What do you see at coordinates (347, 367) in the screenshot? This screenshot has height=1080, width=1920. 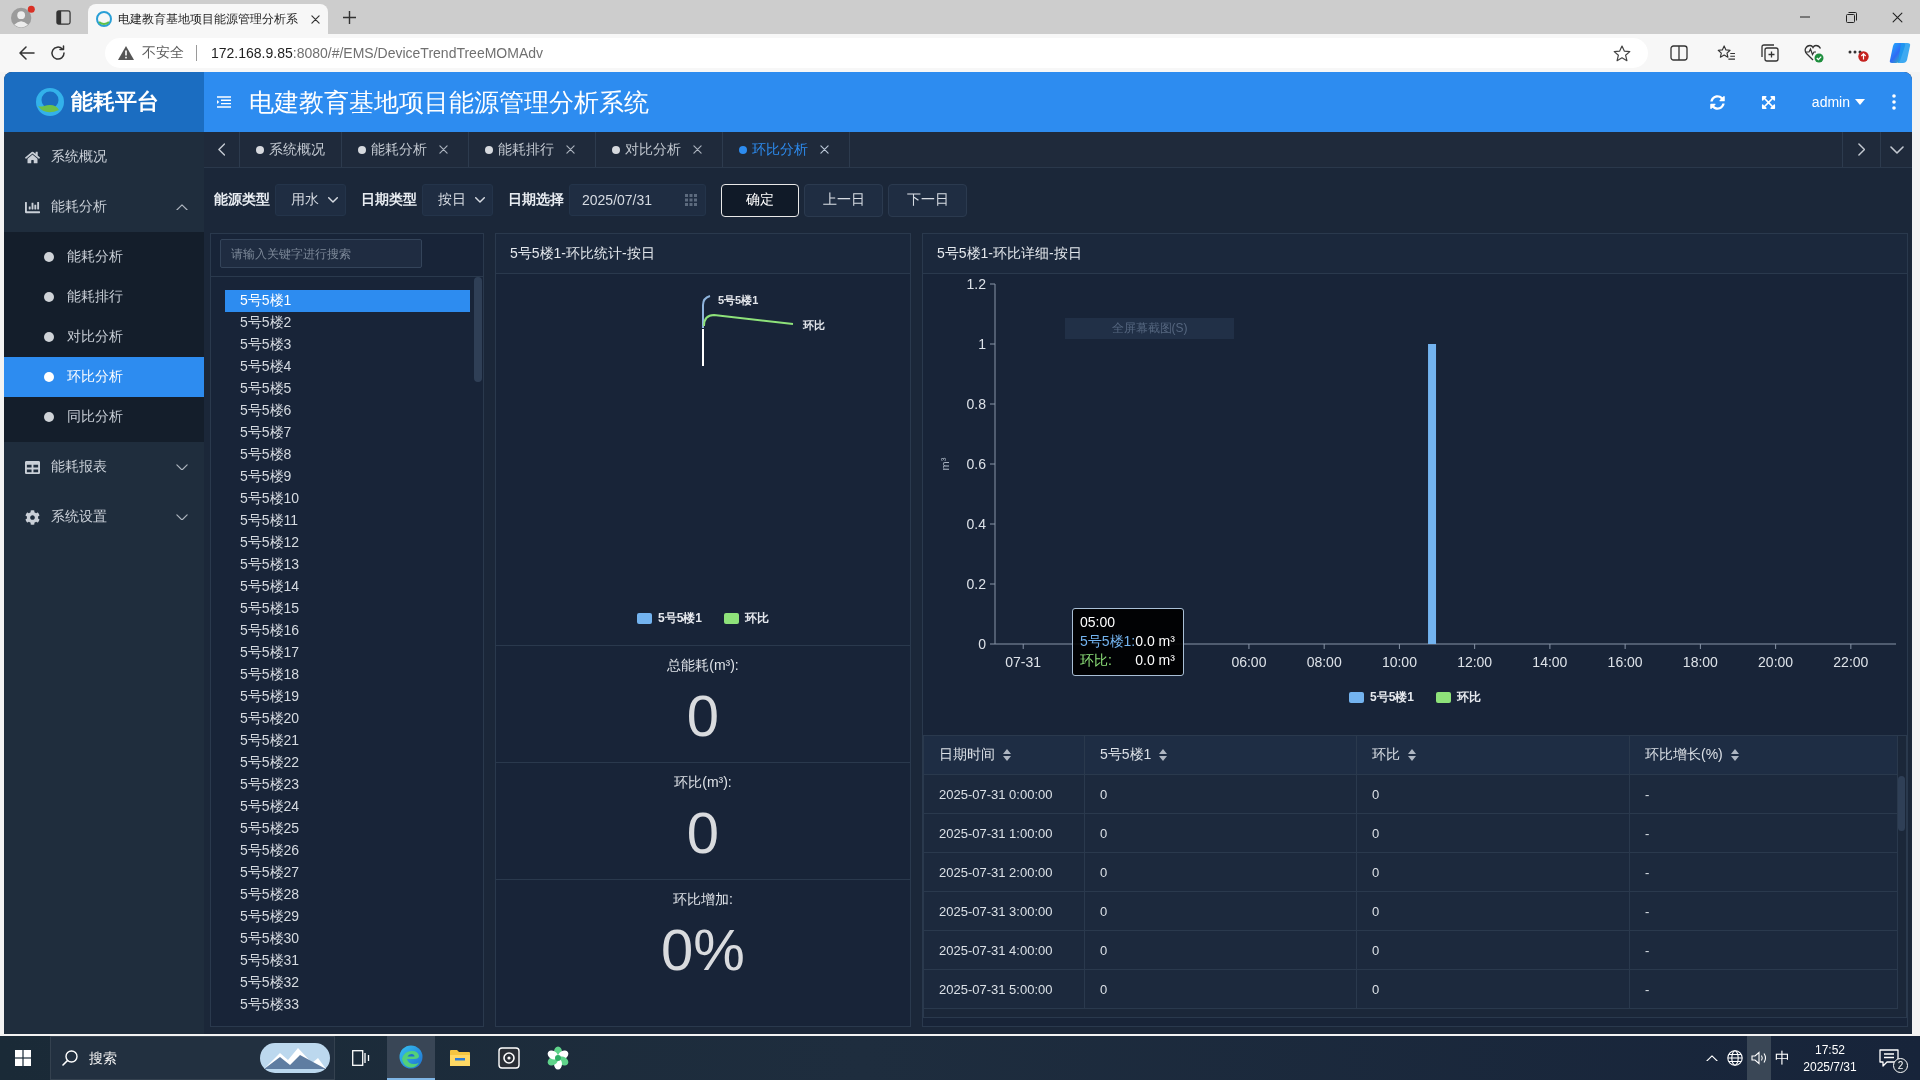 I see `tree-item: 5号5楼4` at bounding box center [347, 367].